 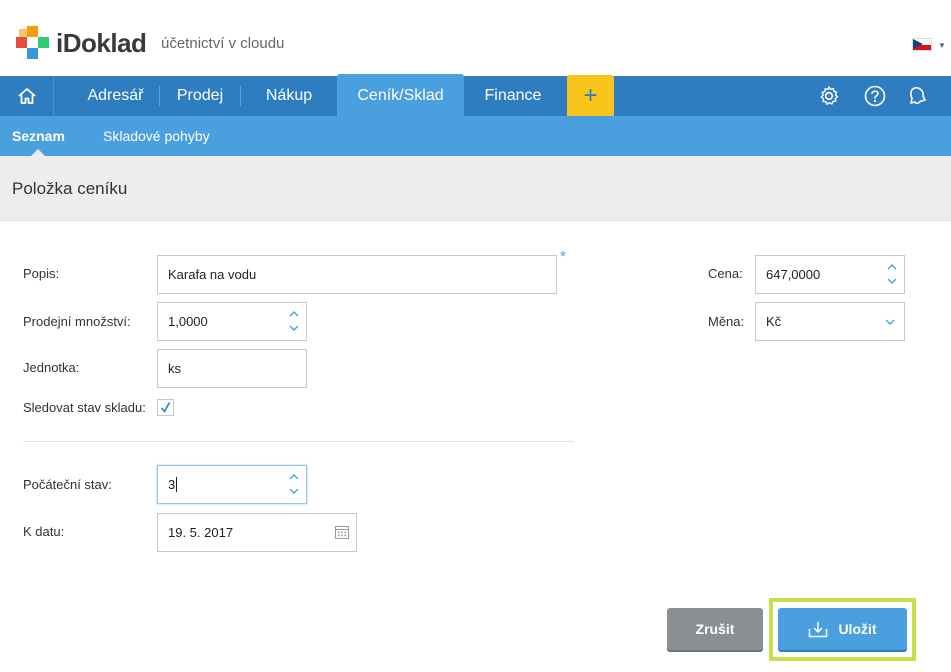 I want to click on mena-select: Kč, so click(x=830, y=321).